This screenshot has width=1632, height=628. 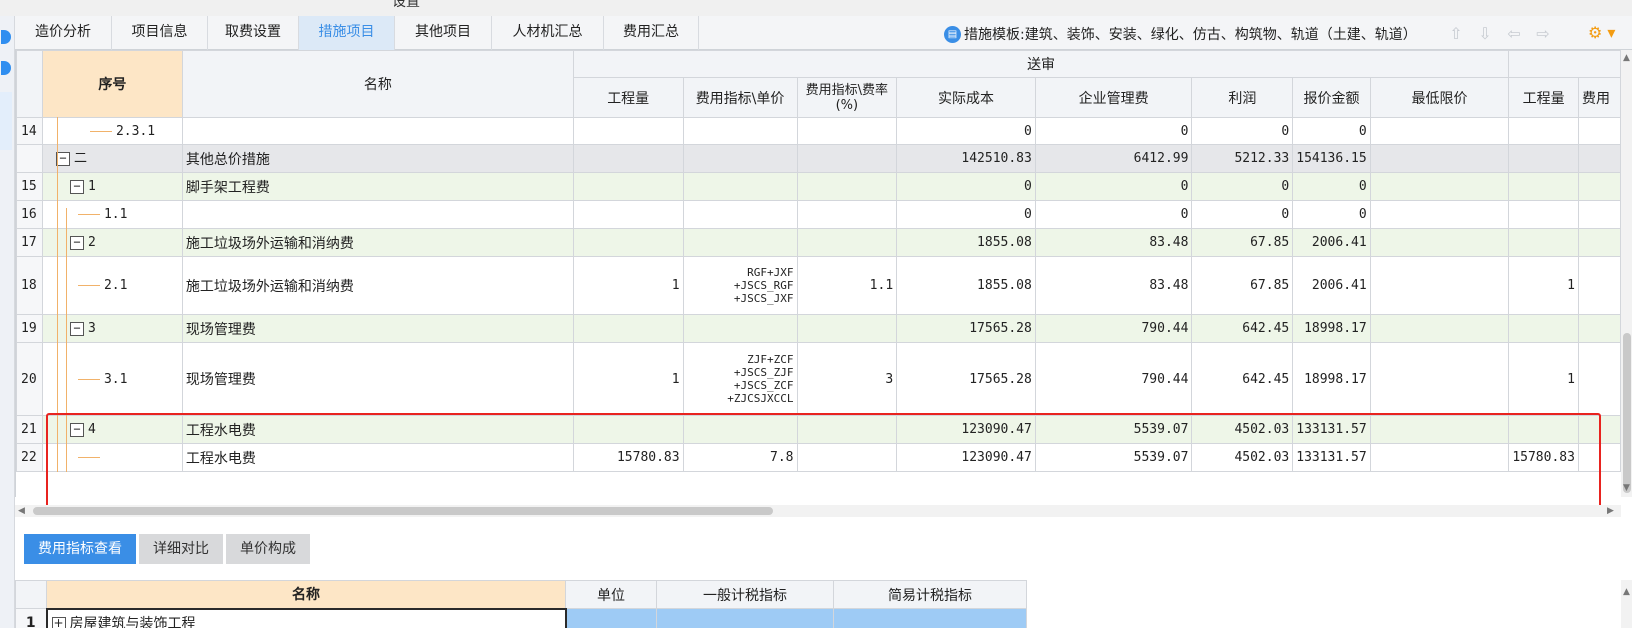 I want to click on cell-mgmt-fee: 0, so click(x=1113, y=186).